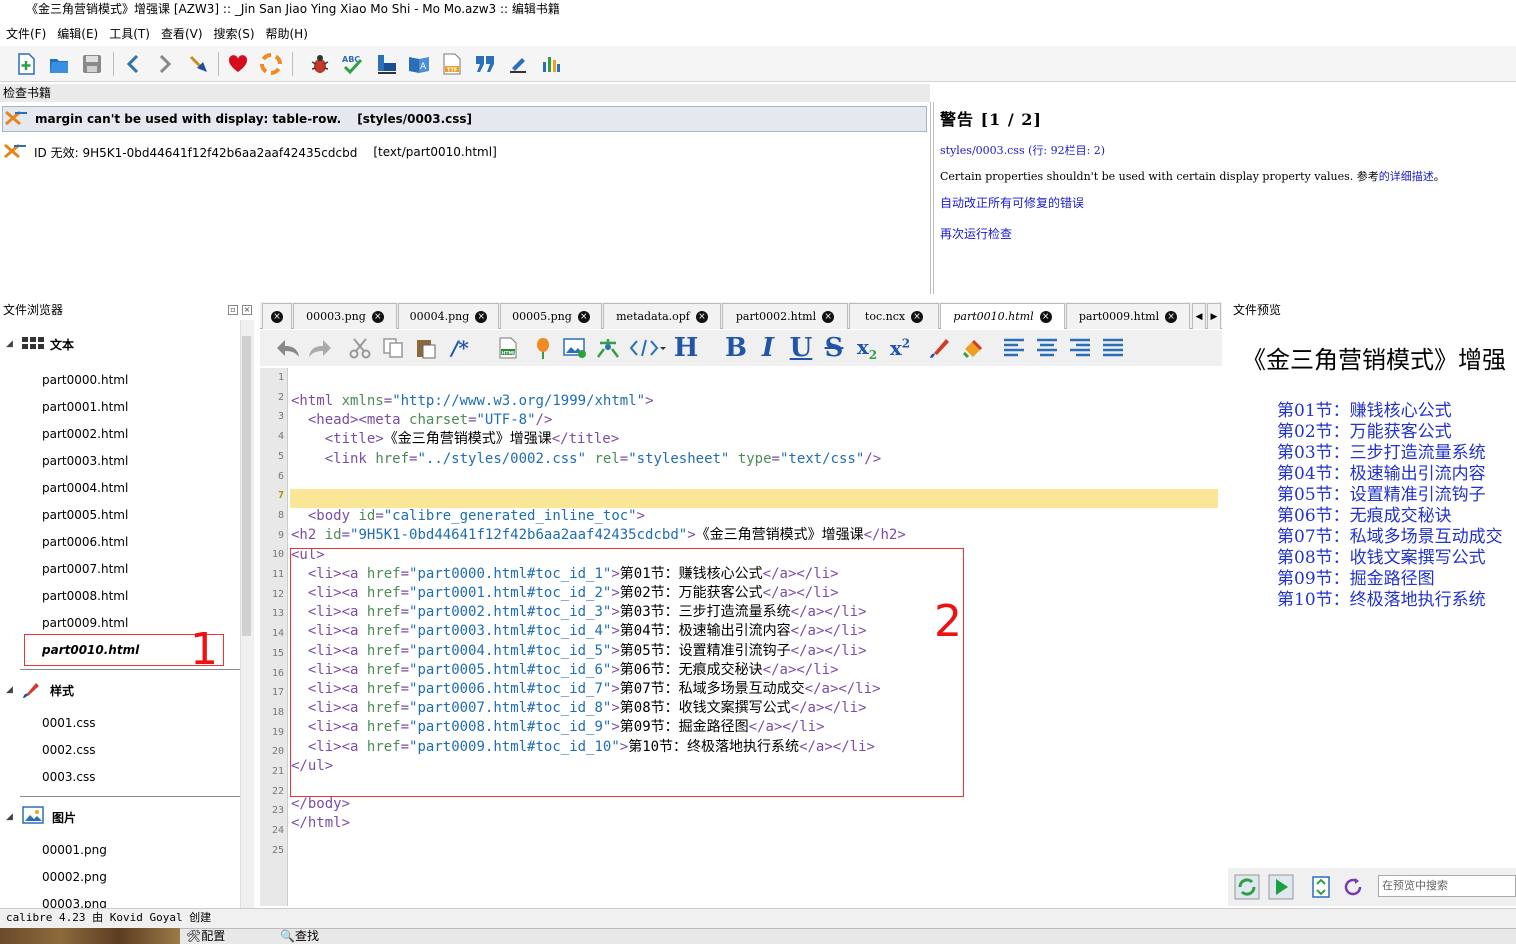 This screenshot has height=944, width=1516. What do you see at coordinates (288, 348) in the screenshot?
I see `undo-icon` at bounding box center [288, 348].